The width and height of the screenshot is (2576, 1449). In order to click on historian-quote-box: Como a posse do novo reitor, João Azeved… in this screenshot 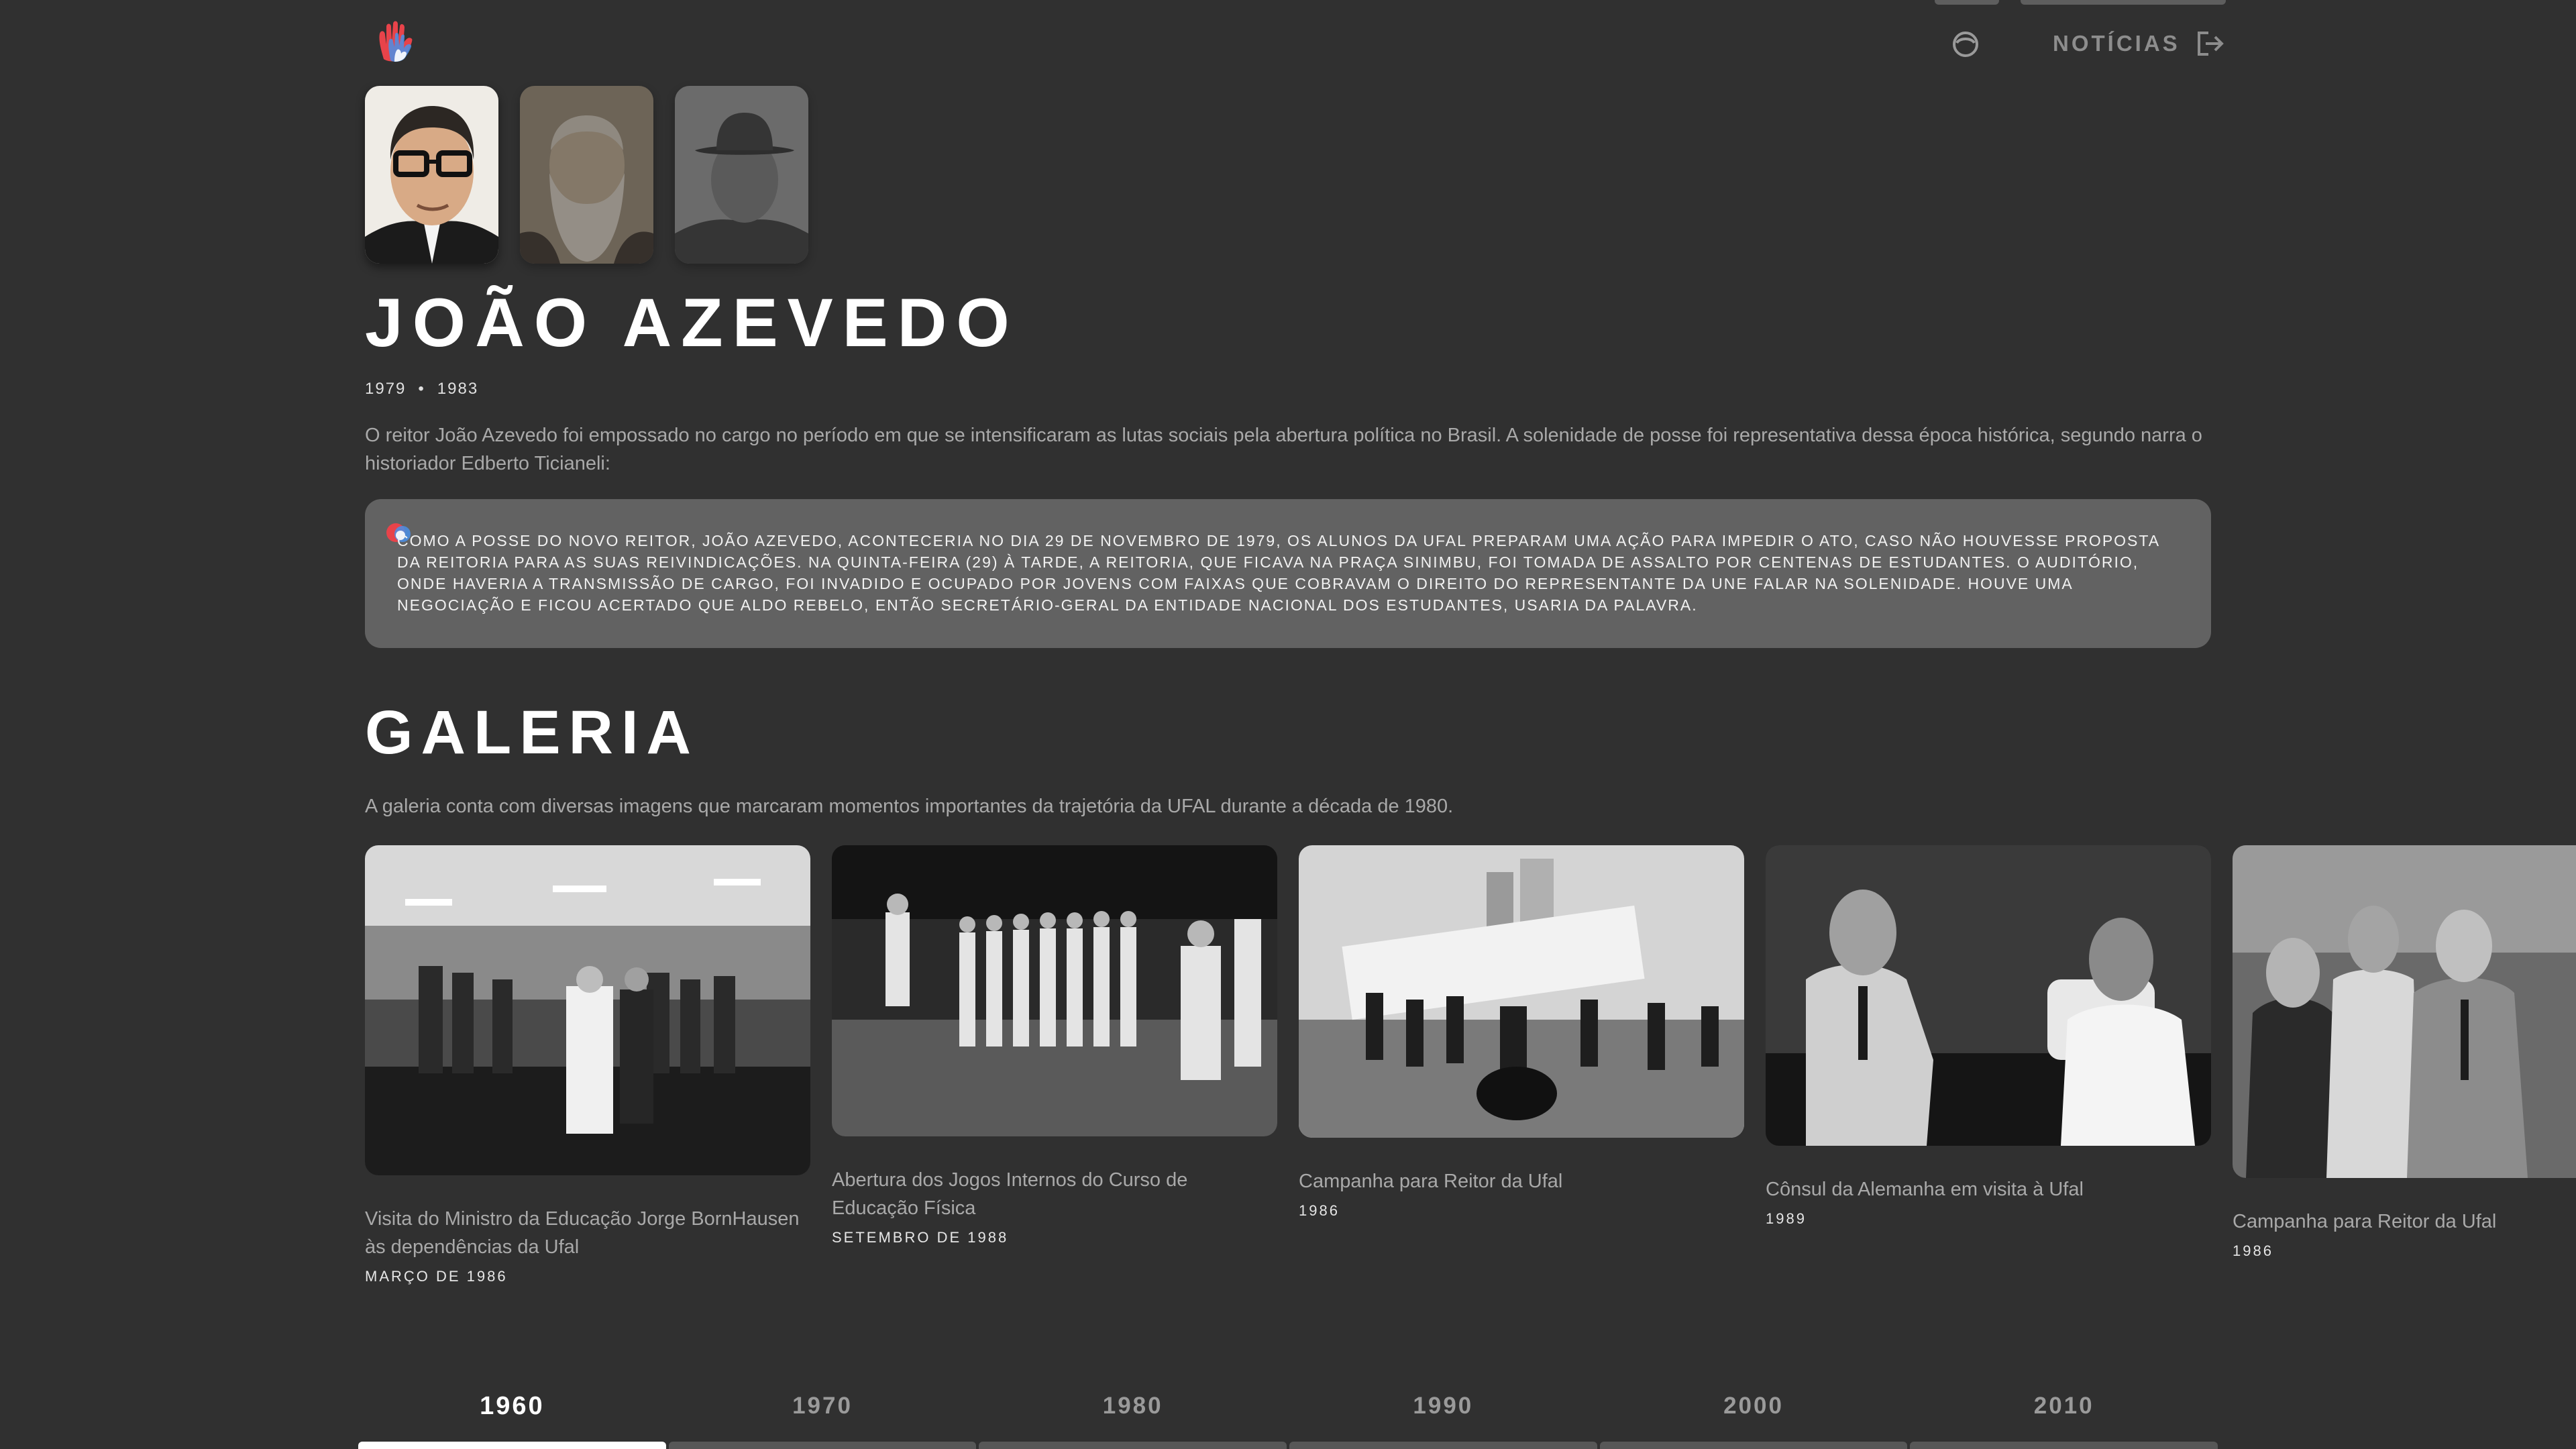, I will do `click(1288, 573)`.